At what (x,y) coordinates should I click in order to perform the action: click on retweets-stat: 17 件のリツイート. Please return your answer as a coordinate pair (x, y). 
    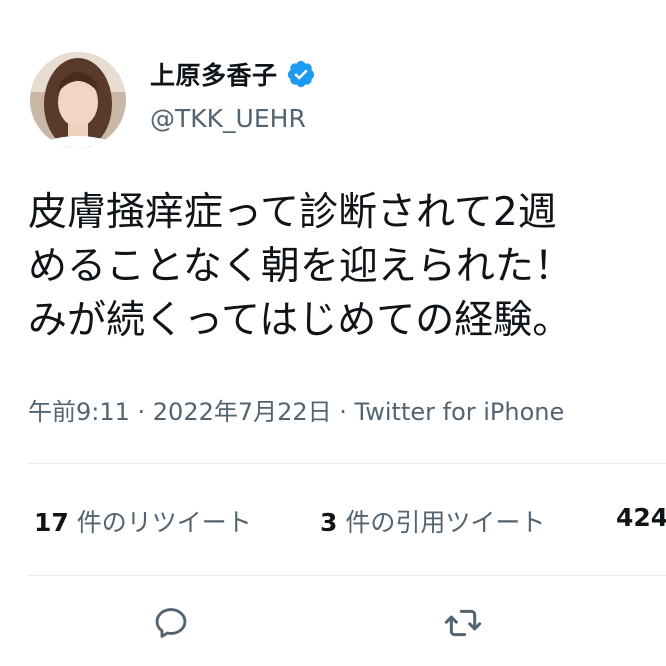
    Looking at the image, I should click on (143, 521).